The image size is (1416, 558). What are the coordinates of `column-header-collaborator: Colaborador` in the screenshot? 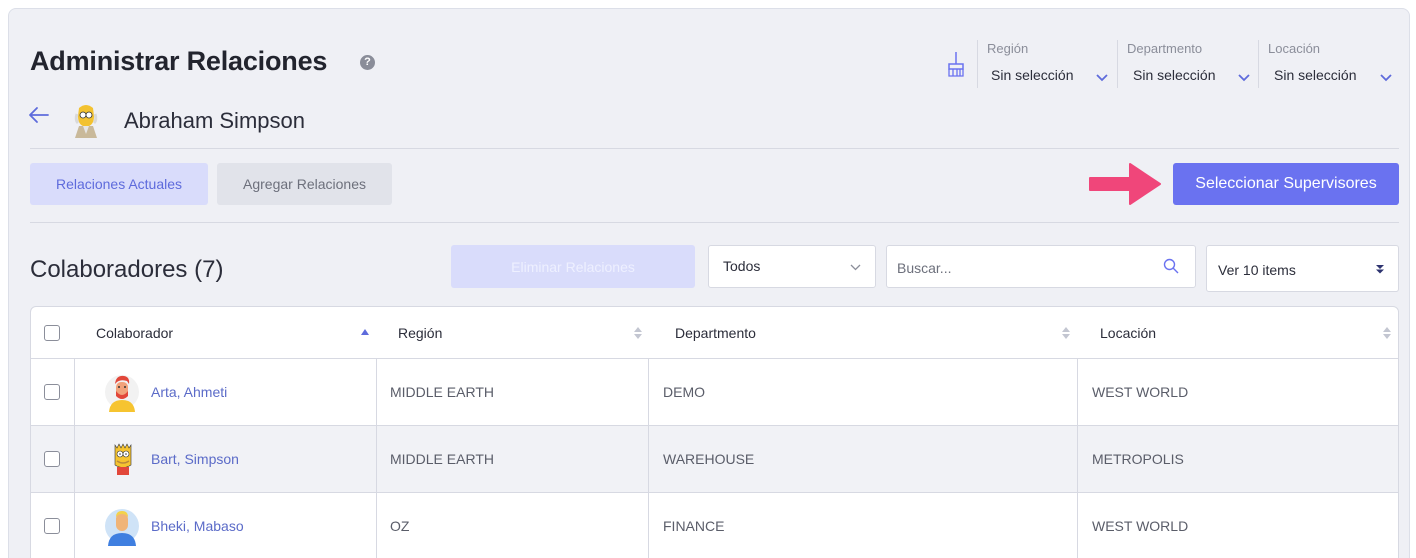 It's located at (236, 333).